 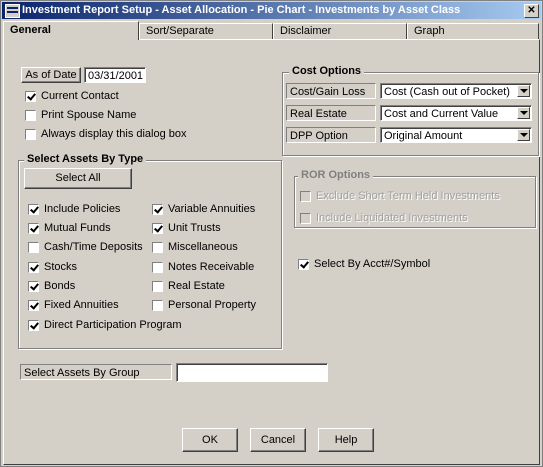 I want to click on checkbox-label: Cash/Time Deposits, so click(x=93, y=247).